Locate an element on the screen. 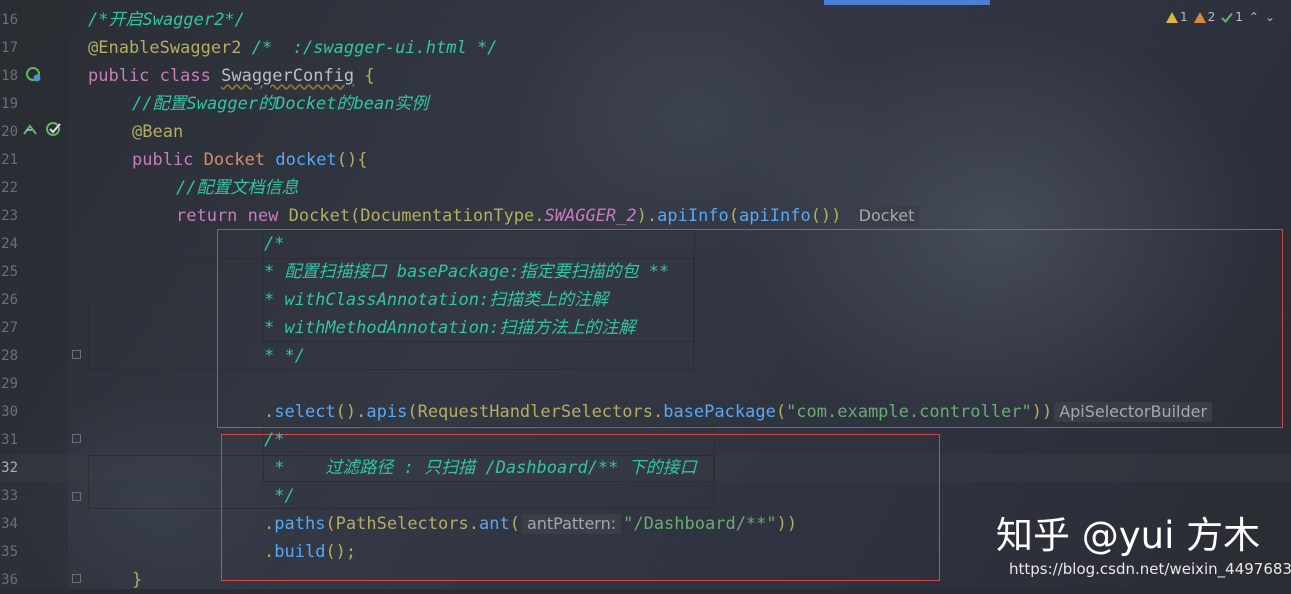 The height and width of the screenshot is (594, 1291). comment: * withMethodAnnotation:扫描方法上的注解 is located at coordinates (450, 328).